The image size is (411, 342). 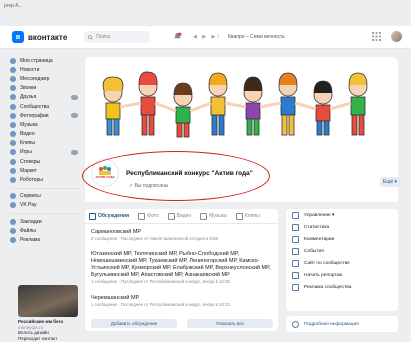 What do you see at coordinates (13, 97) in the screenshot?
I see `friends-icon` at bounding box center [13, 97].